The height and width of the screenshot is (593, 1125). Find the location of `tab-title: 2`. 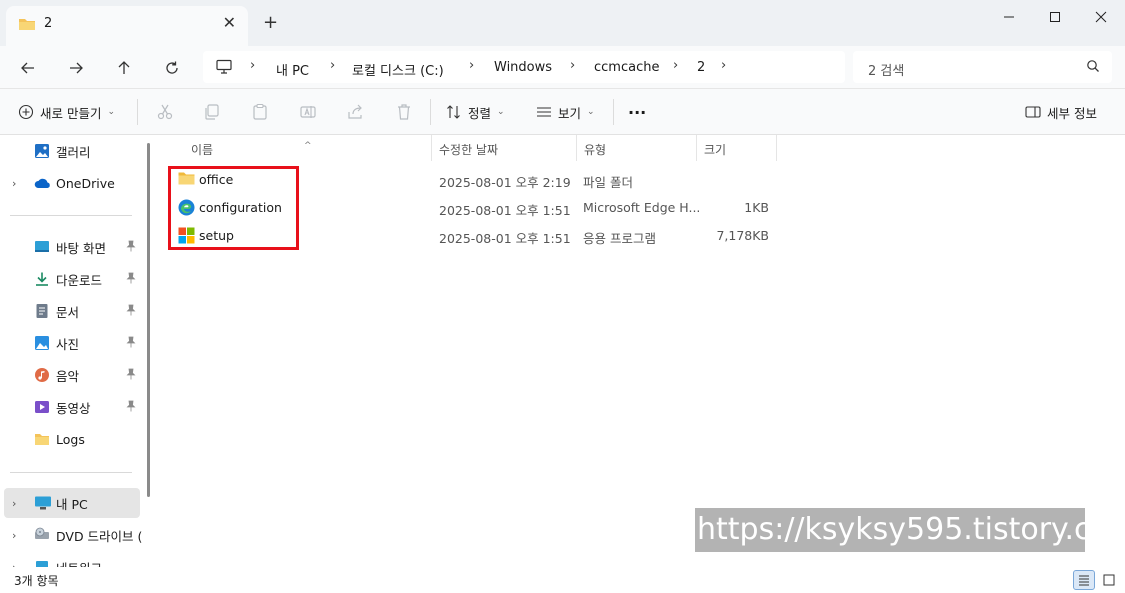

tab-title: 2 is located at coordinates (48, 23).